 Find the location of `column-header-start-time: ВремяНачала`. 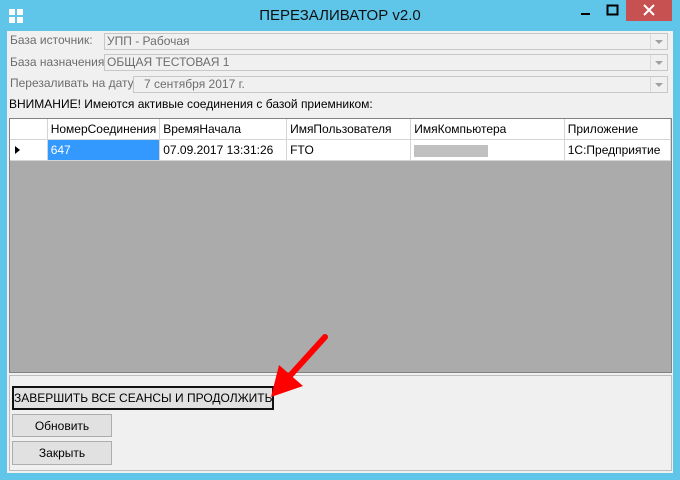

column-header-start-time: ВремяНачала is located at coordinates (223, 129).